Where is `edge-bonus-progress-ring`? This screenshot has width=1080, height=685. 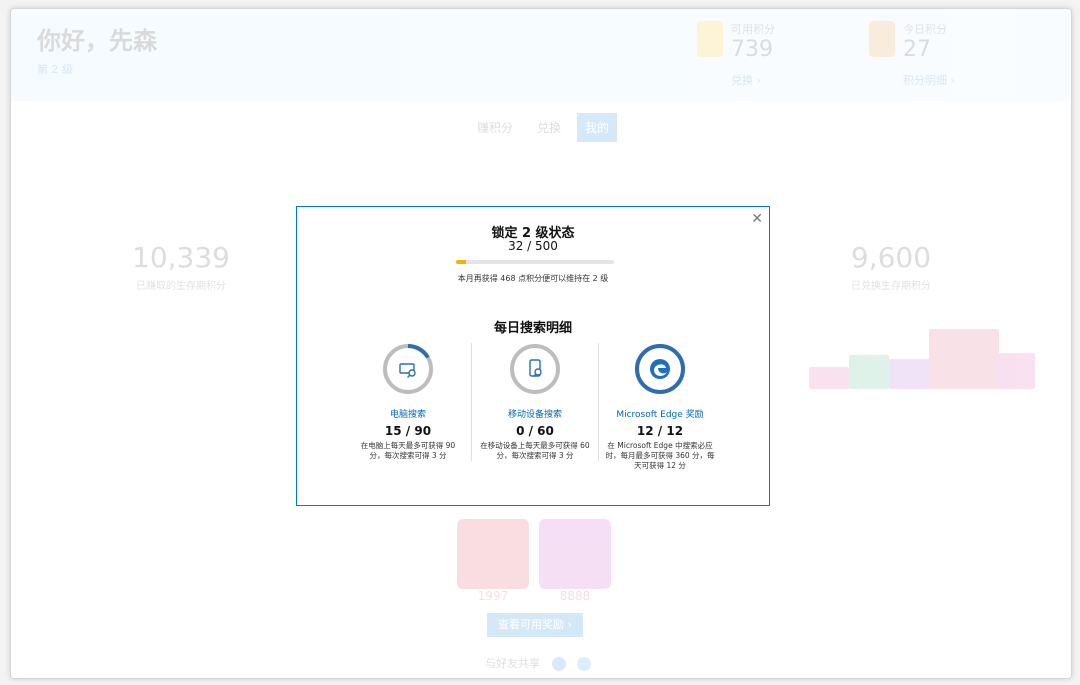
edge-bonus-progress-ring is located at coordinates (660, 369).